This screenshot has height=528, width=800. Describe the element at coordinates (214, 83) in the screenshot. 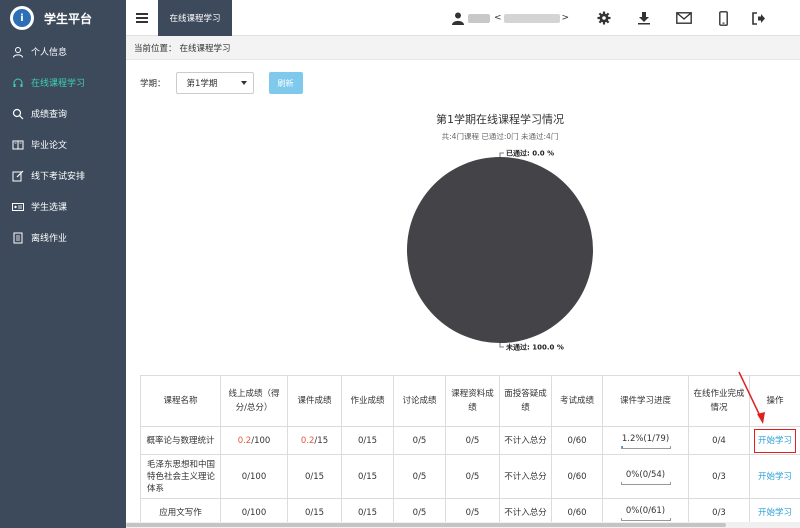

I see `term-select: 第1学期` at that location.